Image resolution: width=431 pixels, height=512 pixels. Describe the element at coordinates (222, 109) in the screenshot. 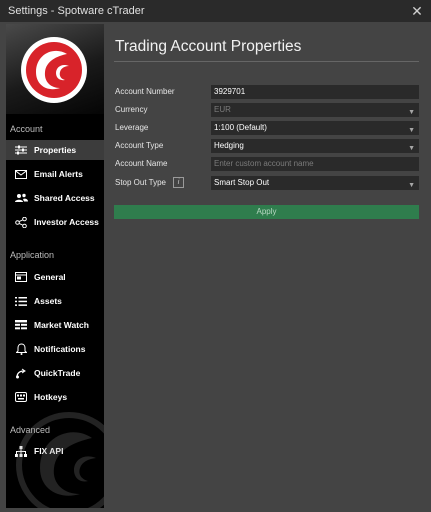

I see `currency-value: EUR` at that location.